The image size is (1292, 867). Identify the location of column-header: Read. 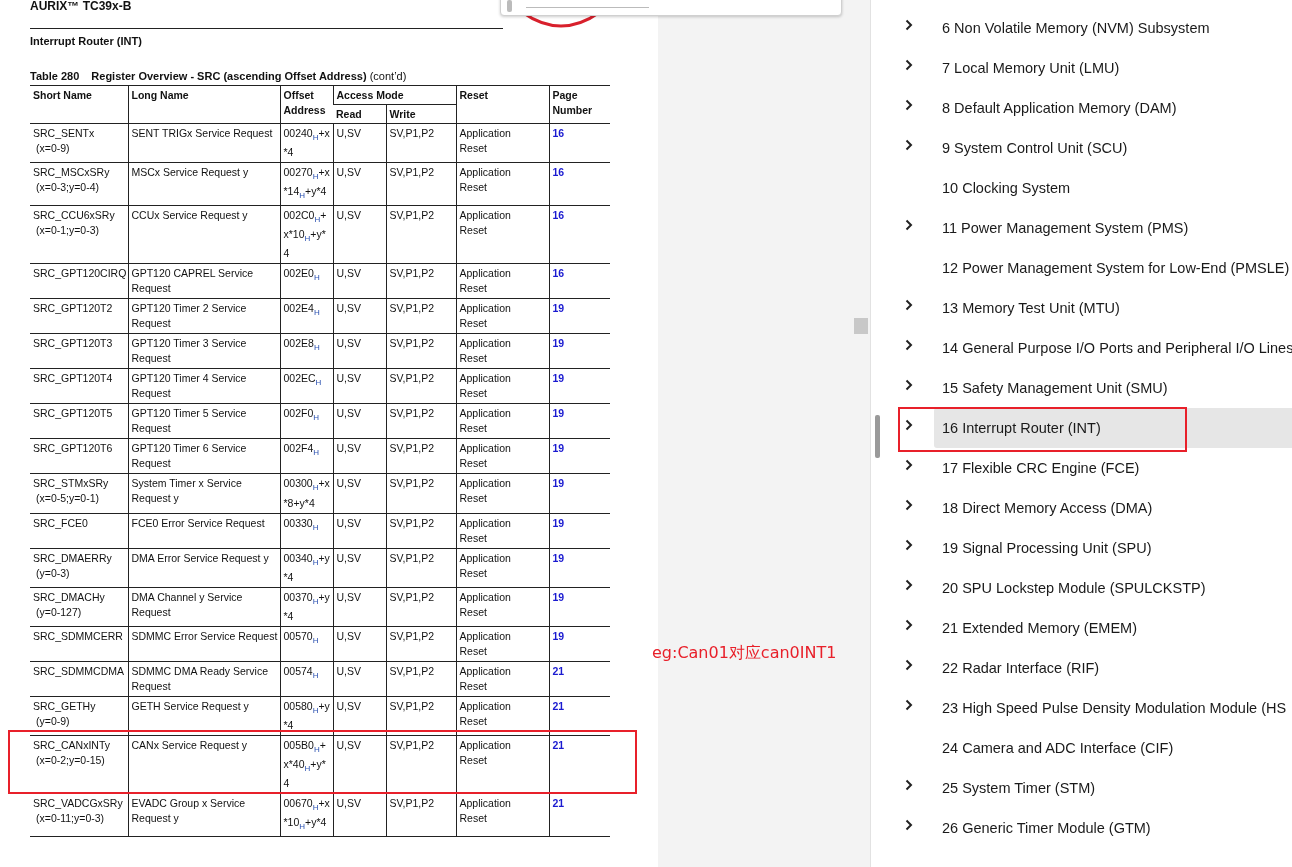
(359, 114).